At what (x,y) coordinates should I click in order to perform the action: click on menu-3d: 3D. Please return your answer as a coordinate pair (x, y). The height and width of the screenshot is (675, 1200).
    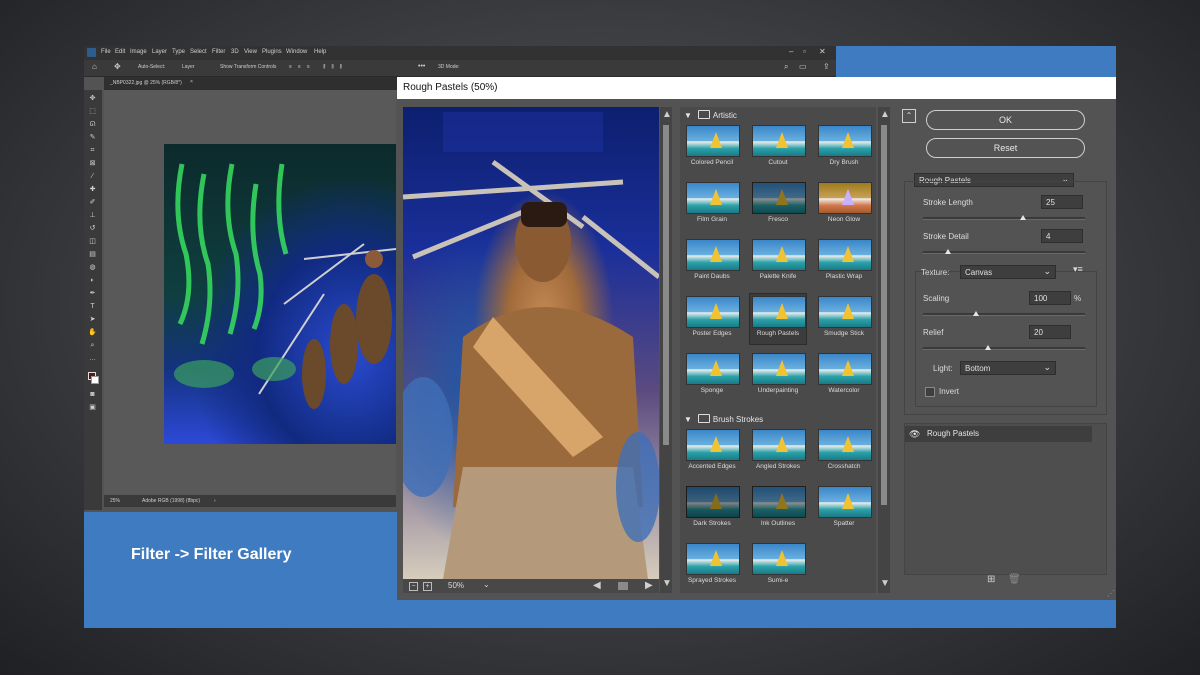
    Looking at the image, I should click on (235, 52).